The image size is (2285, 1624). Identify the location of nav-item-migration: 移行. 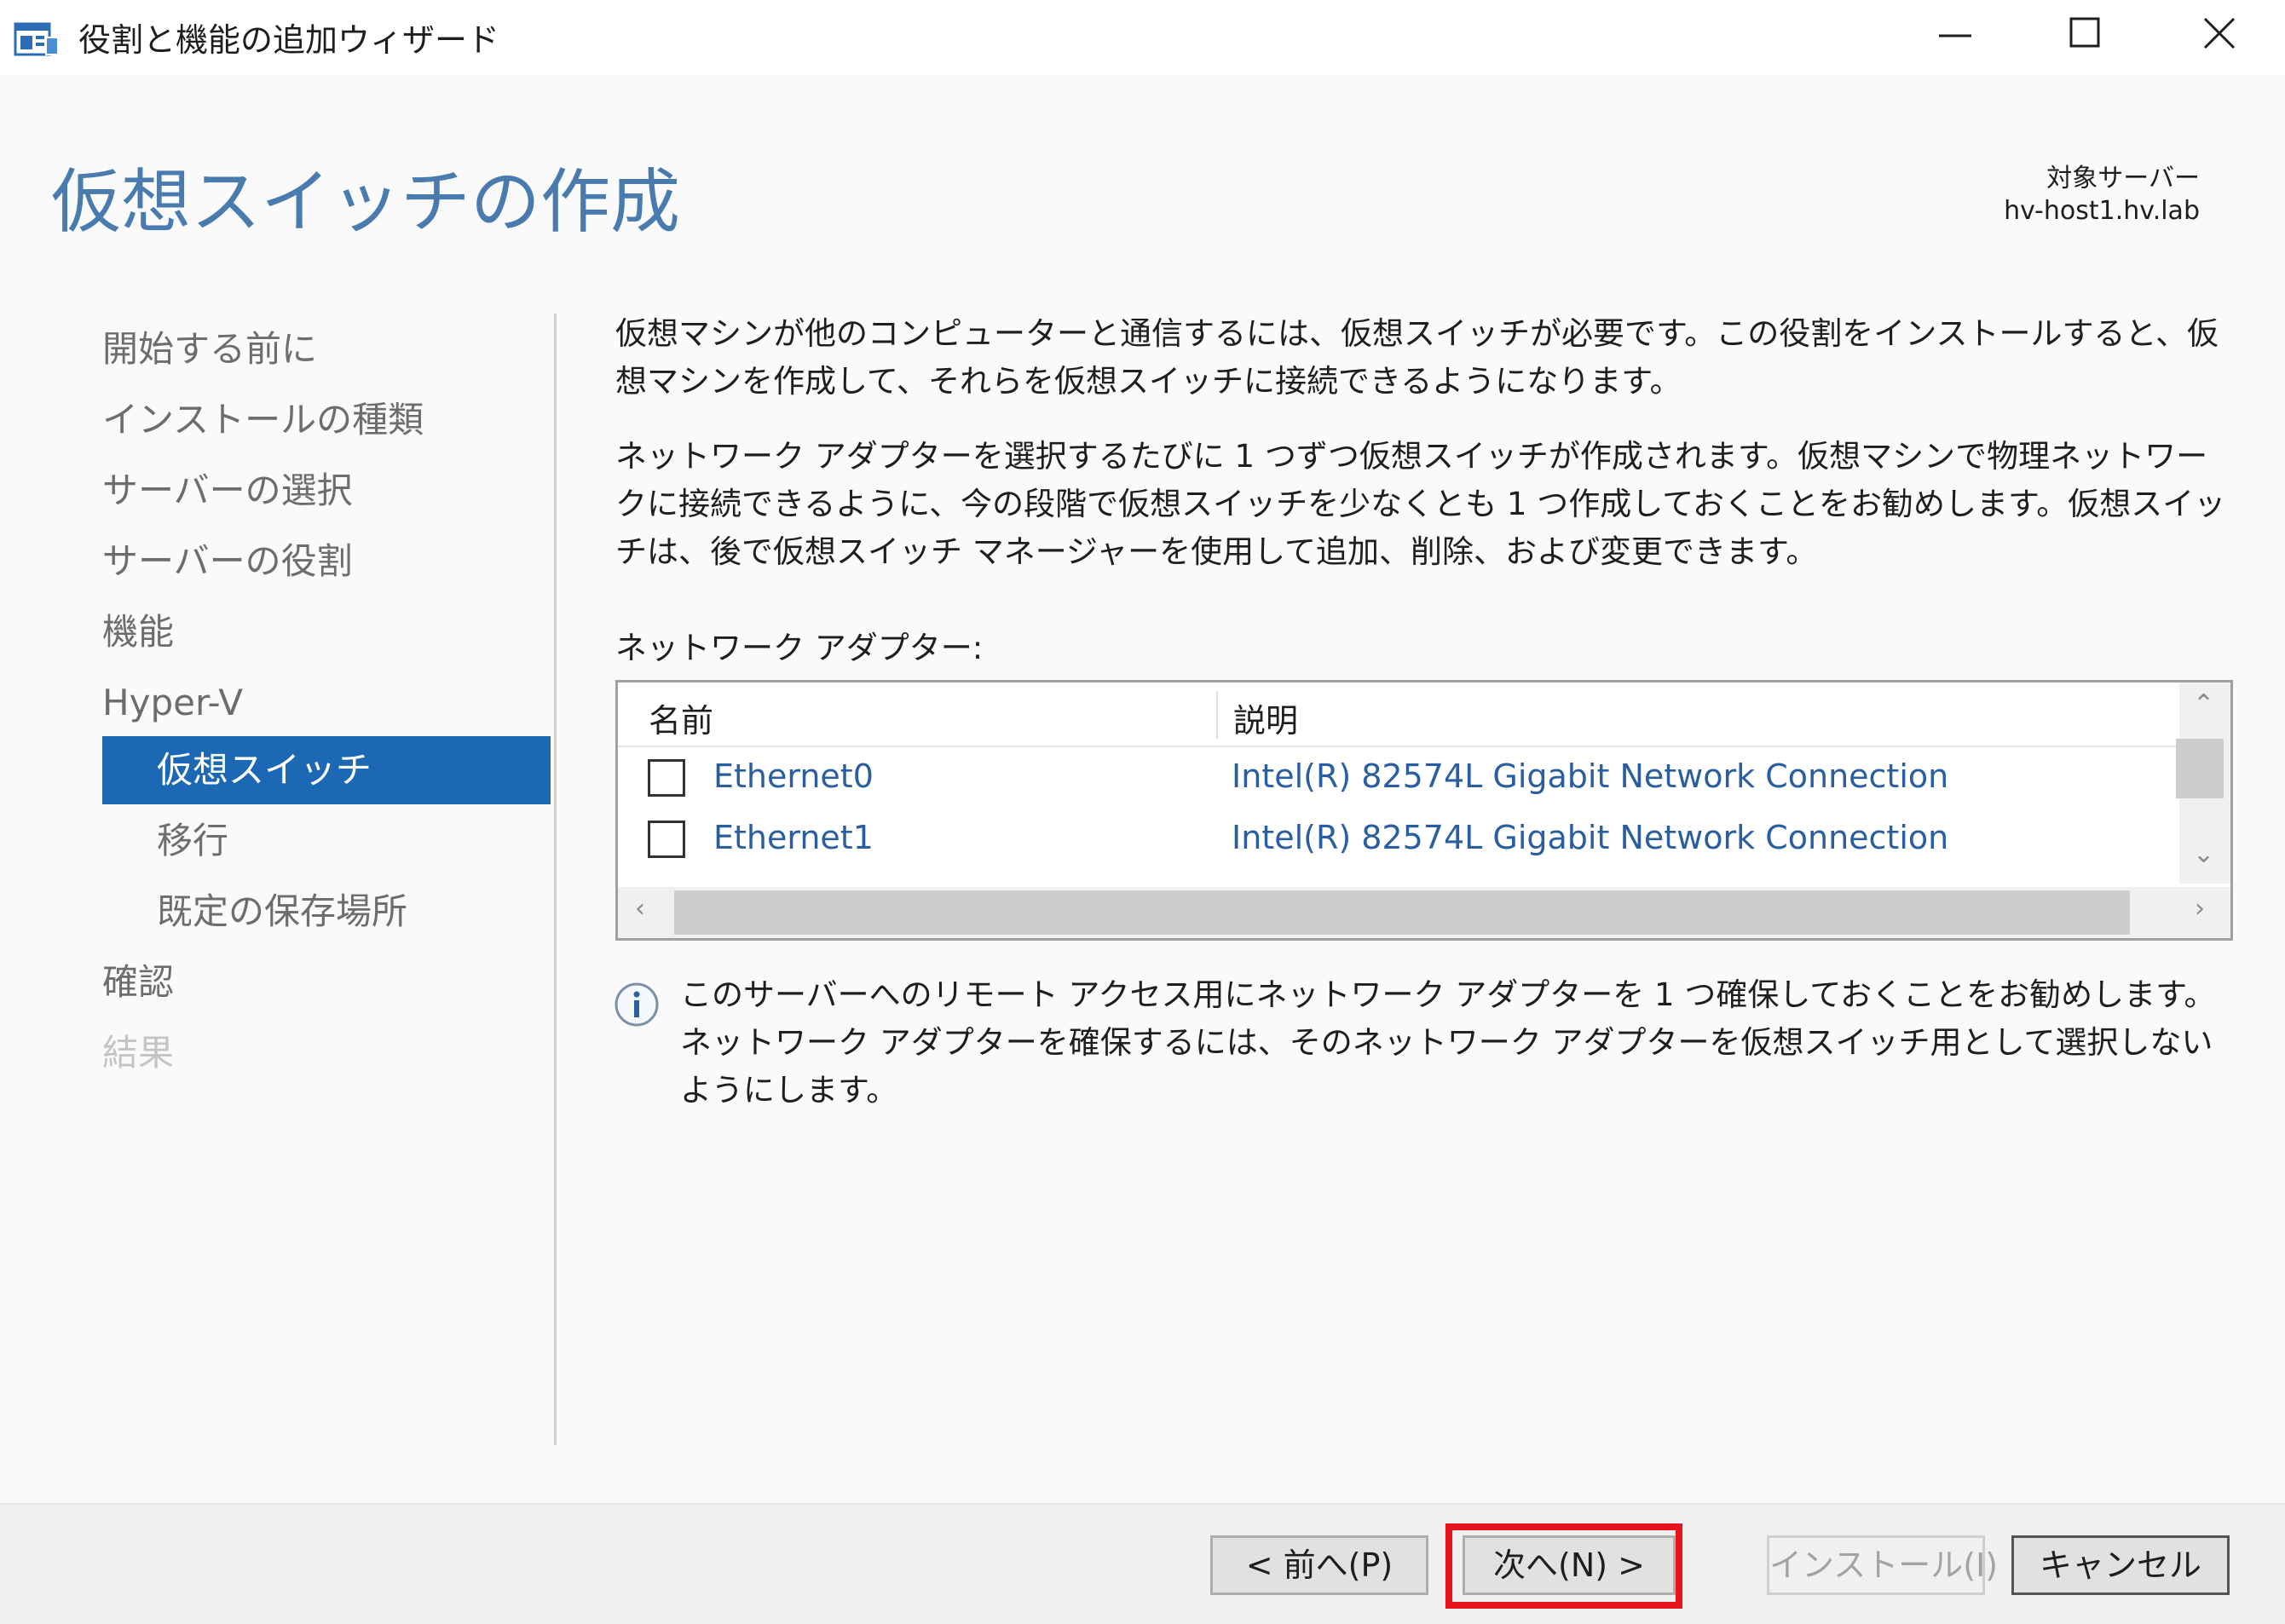
(192, 841).